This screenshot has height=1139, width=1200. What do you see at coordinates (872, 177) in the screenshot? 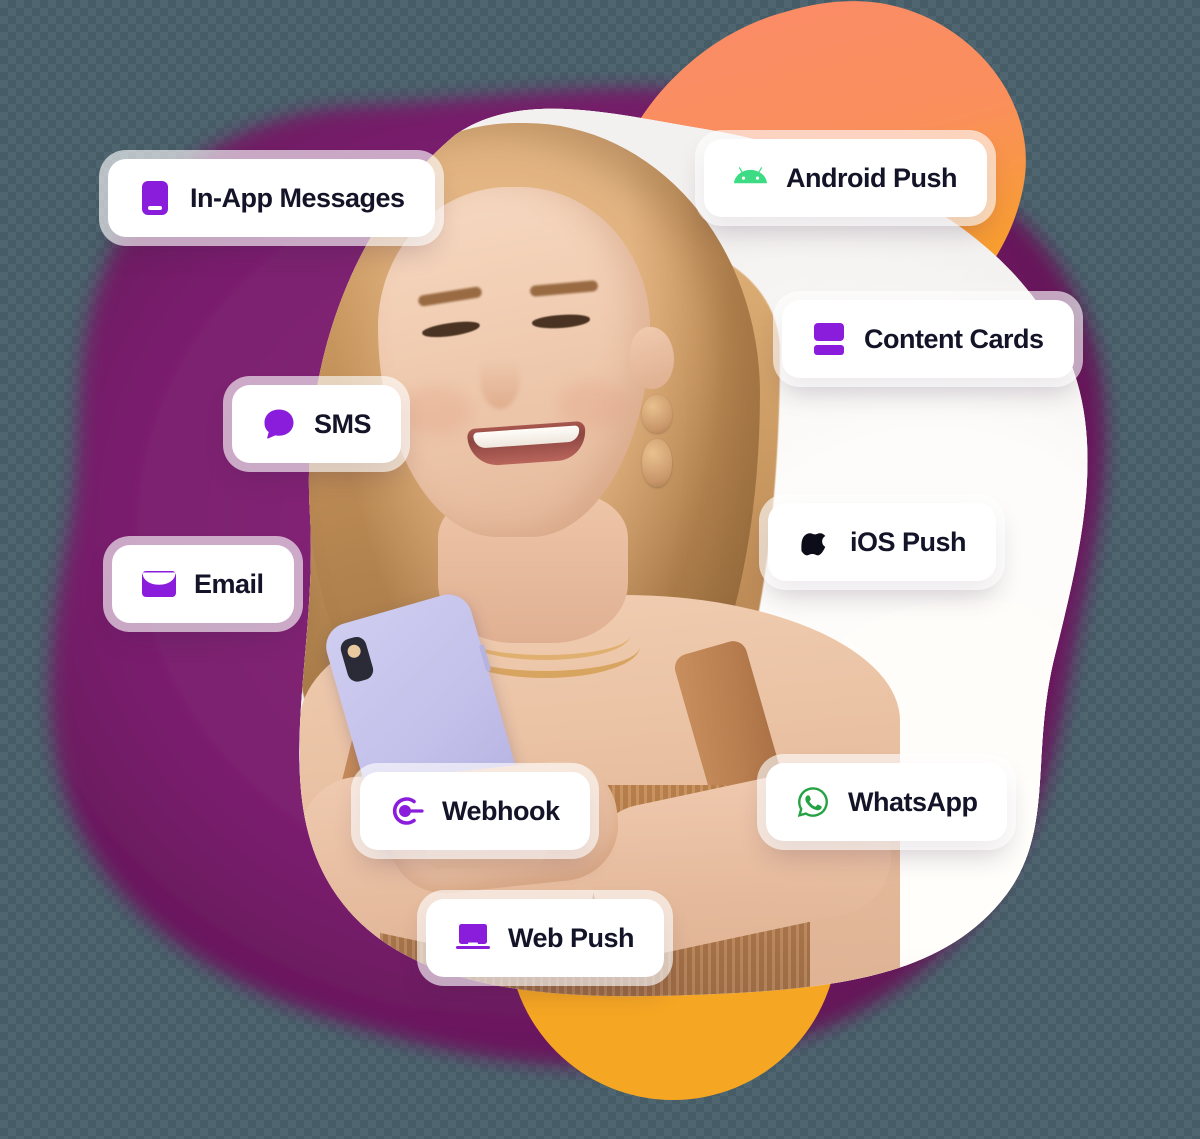
I see `badge-label: Android Push` at bounding box center [872, 177].